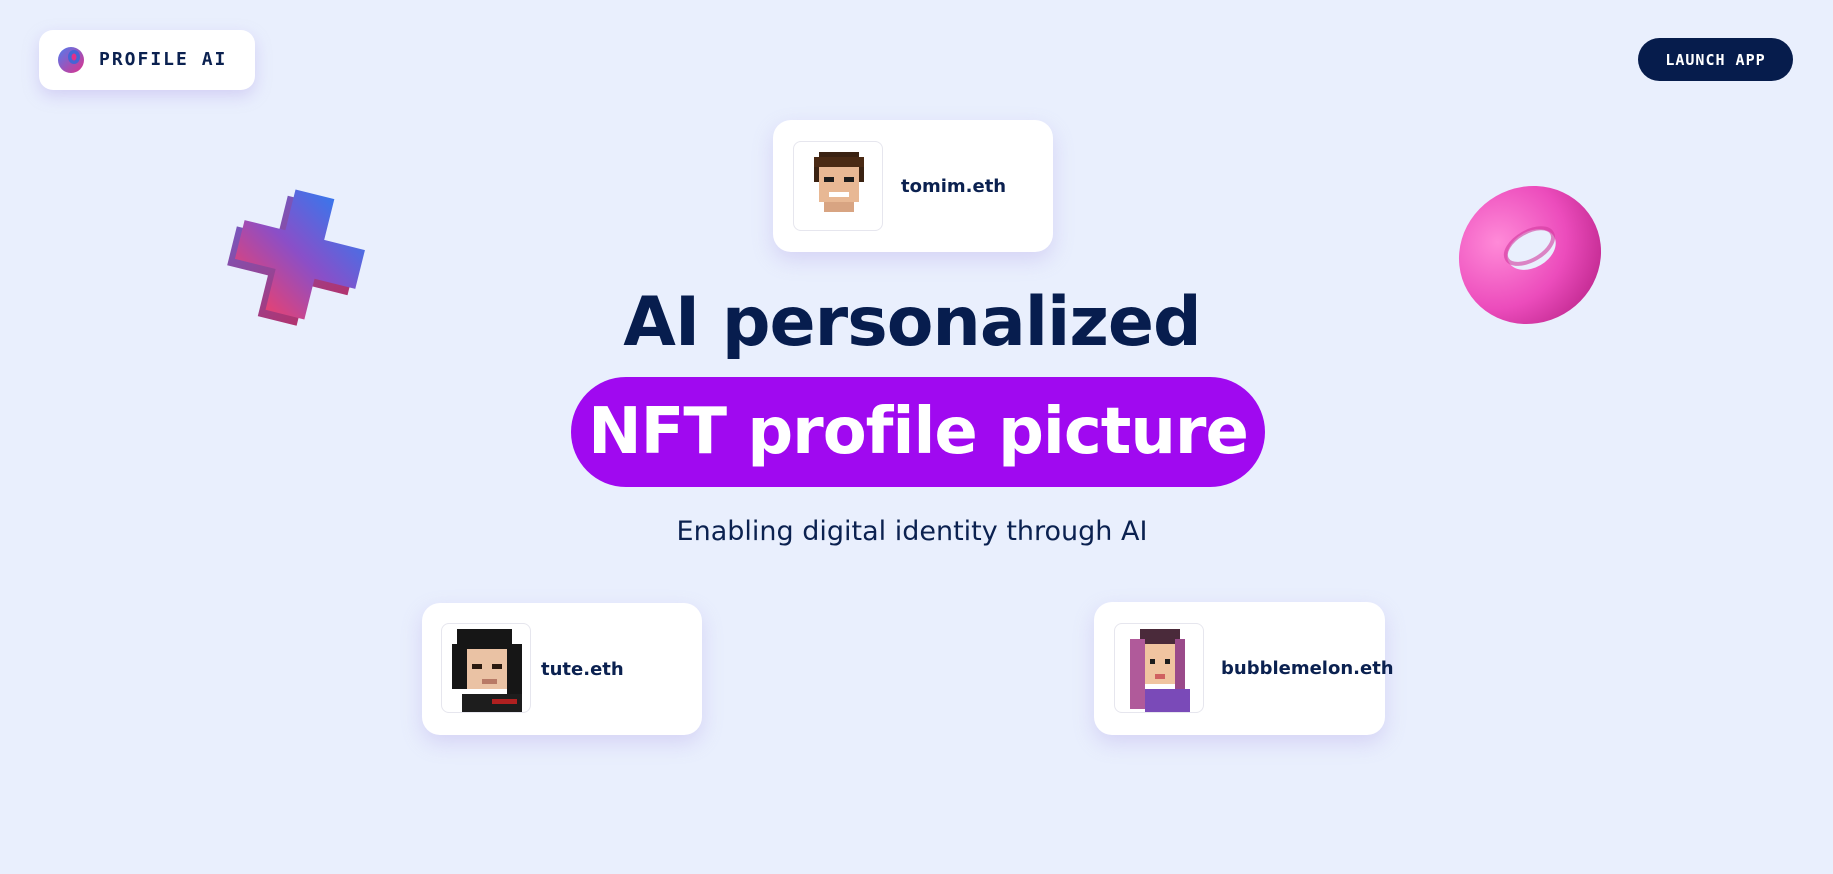 The width and height of the screenshot is (1833, 874). Describe the element at coordinates (912, 322) in the screenshot. I see `hero-headline: AI personalized` at that location.